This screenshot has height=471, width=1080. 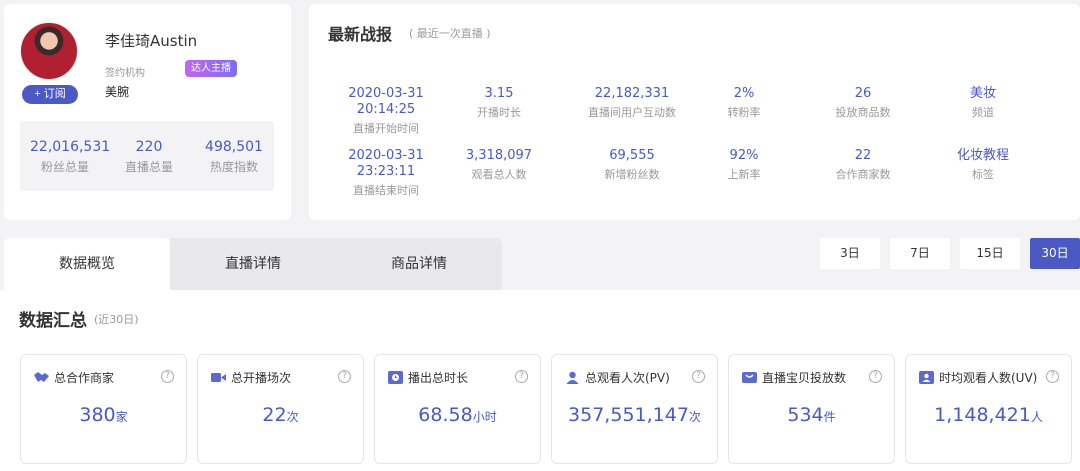 What do you see at coordinates (484, 417) in the screenshot?
I see `metric-unit: 小时` at bounding box center [484, 417].